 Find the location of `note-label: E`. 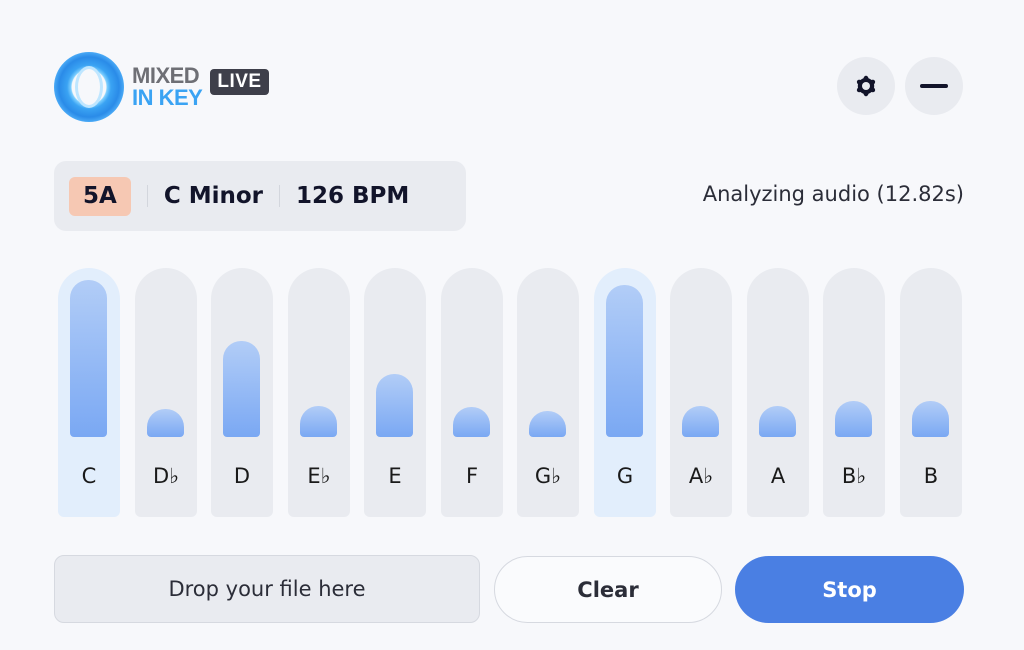

note-label: E is located at coordinates (395, 476).